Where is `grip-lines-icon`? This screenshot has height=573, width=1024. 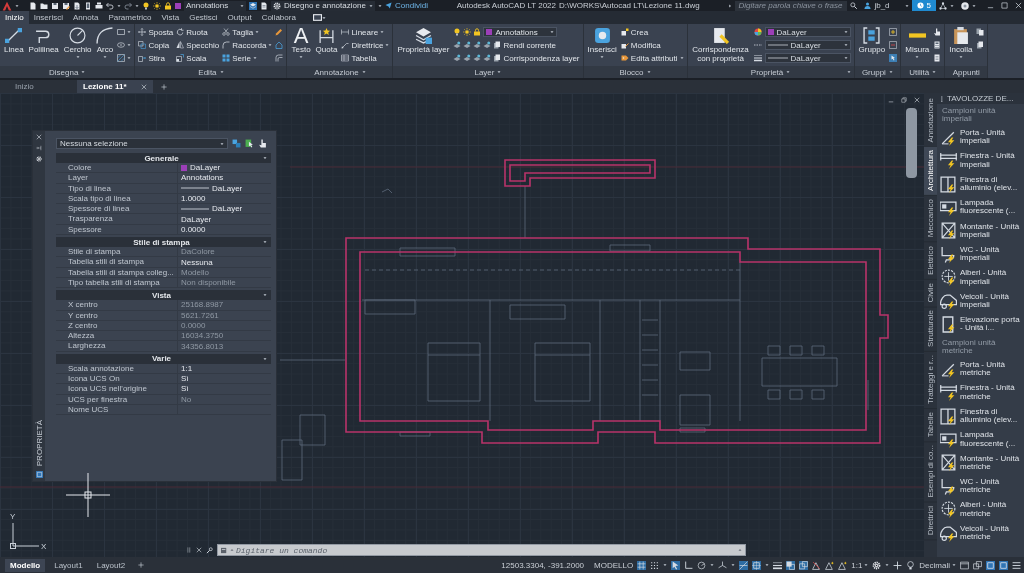
grip-lines-icon is located at coordinates (189, 550).